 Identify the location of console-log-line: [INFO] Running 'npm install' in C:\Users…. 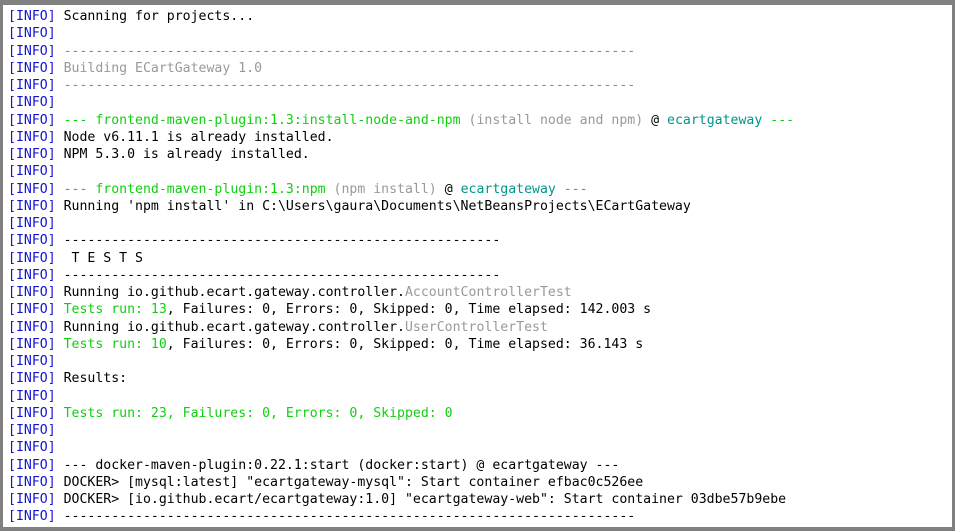
(480, 206).